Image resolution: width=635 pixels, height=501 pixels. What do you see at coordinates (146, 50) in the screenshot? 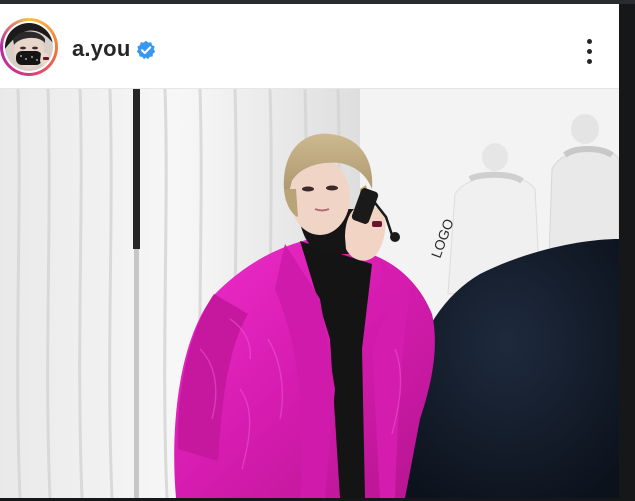
I see `verified-badge-icon` at bounding box center [146, 50].